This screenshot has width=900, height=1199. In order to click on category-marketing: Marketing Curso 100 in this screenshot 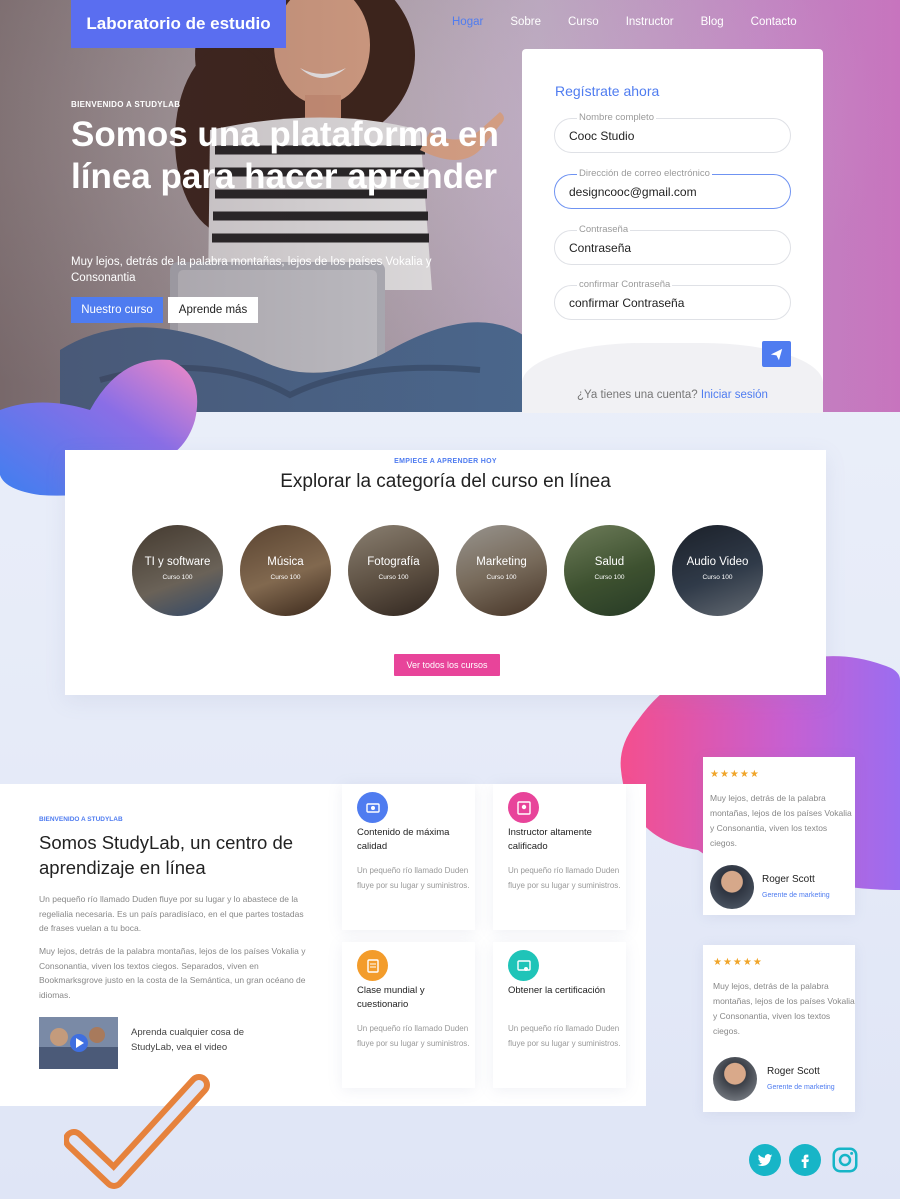, I will do `click(501, 570)`.